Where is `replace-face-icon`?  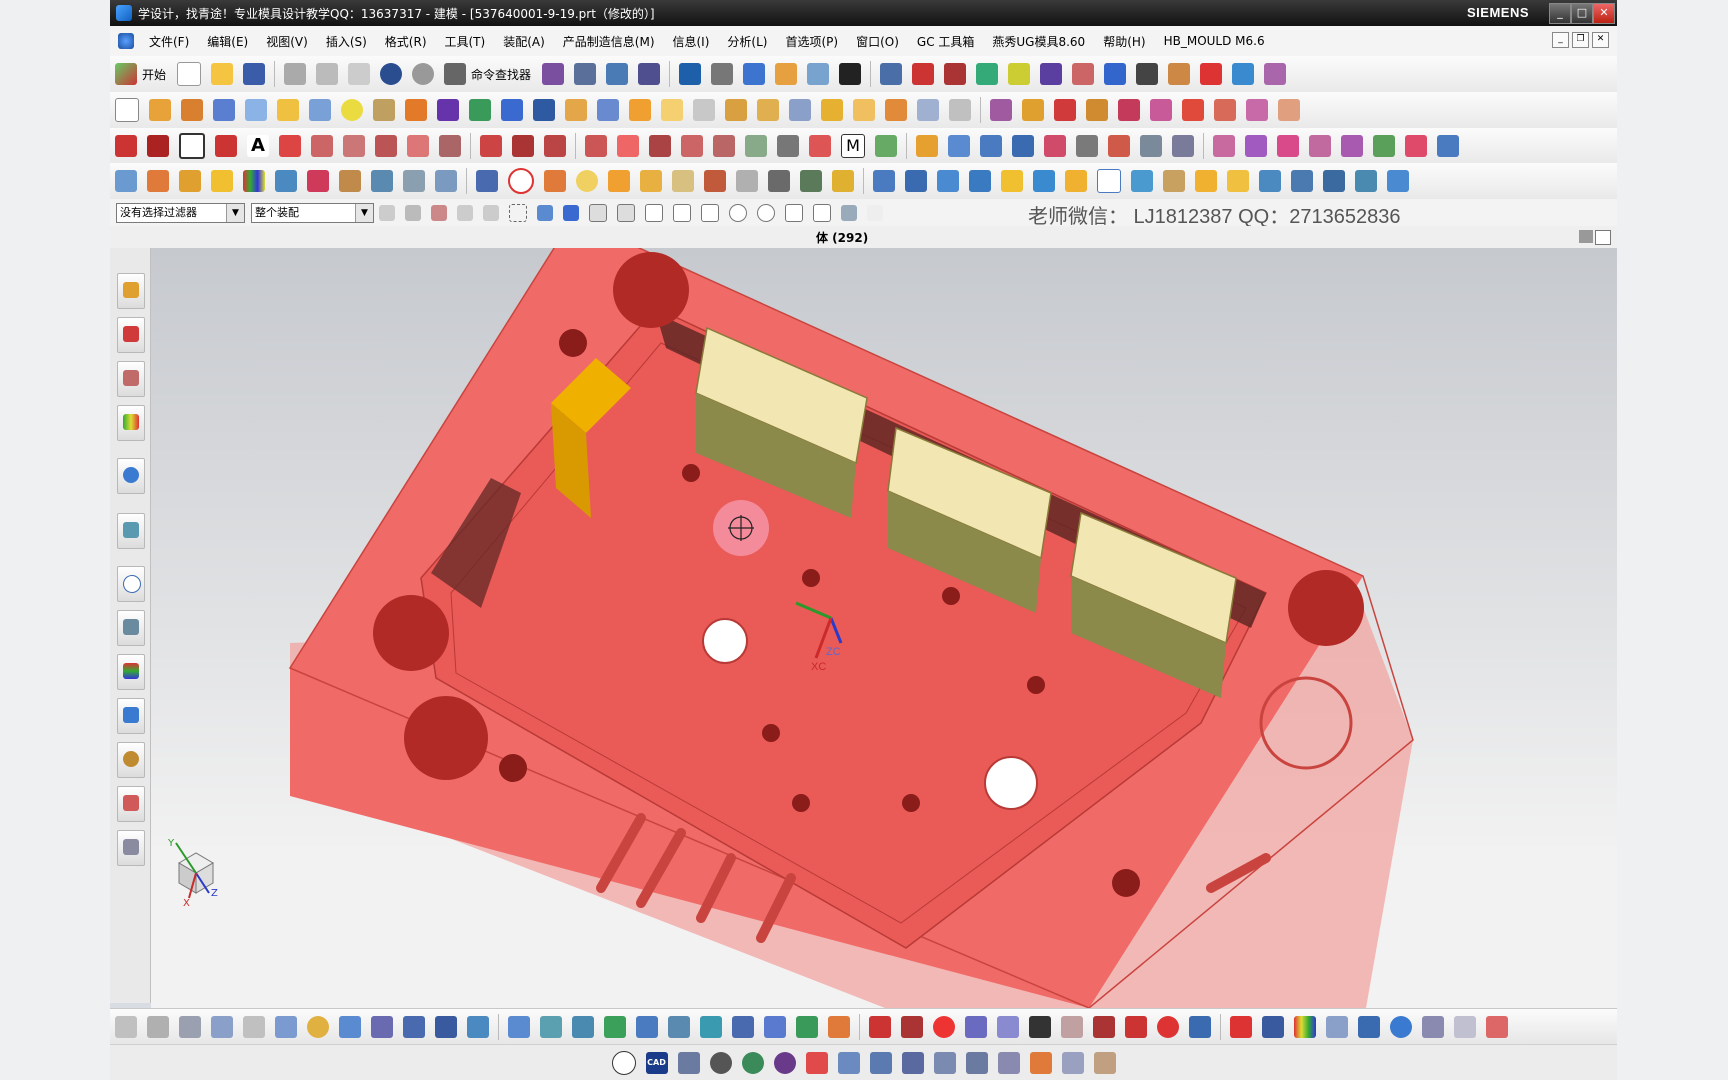 replace-face-icon is located at coordinates (864, 110).